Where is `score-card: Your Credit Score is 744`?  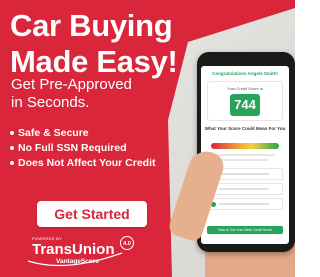 score-card: Your Credit Score is 744 is located at coordinates (245, 101).